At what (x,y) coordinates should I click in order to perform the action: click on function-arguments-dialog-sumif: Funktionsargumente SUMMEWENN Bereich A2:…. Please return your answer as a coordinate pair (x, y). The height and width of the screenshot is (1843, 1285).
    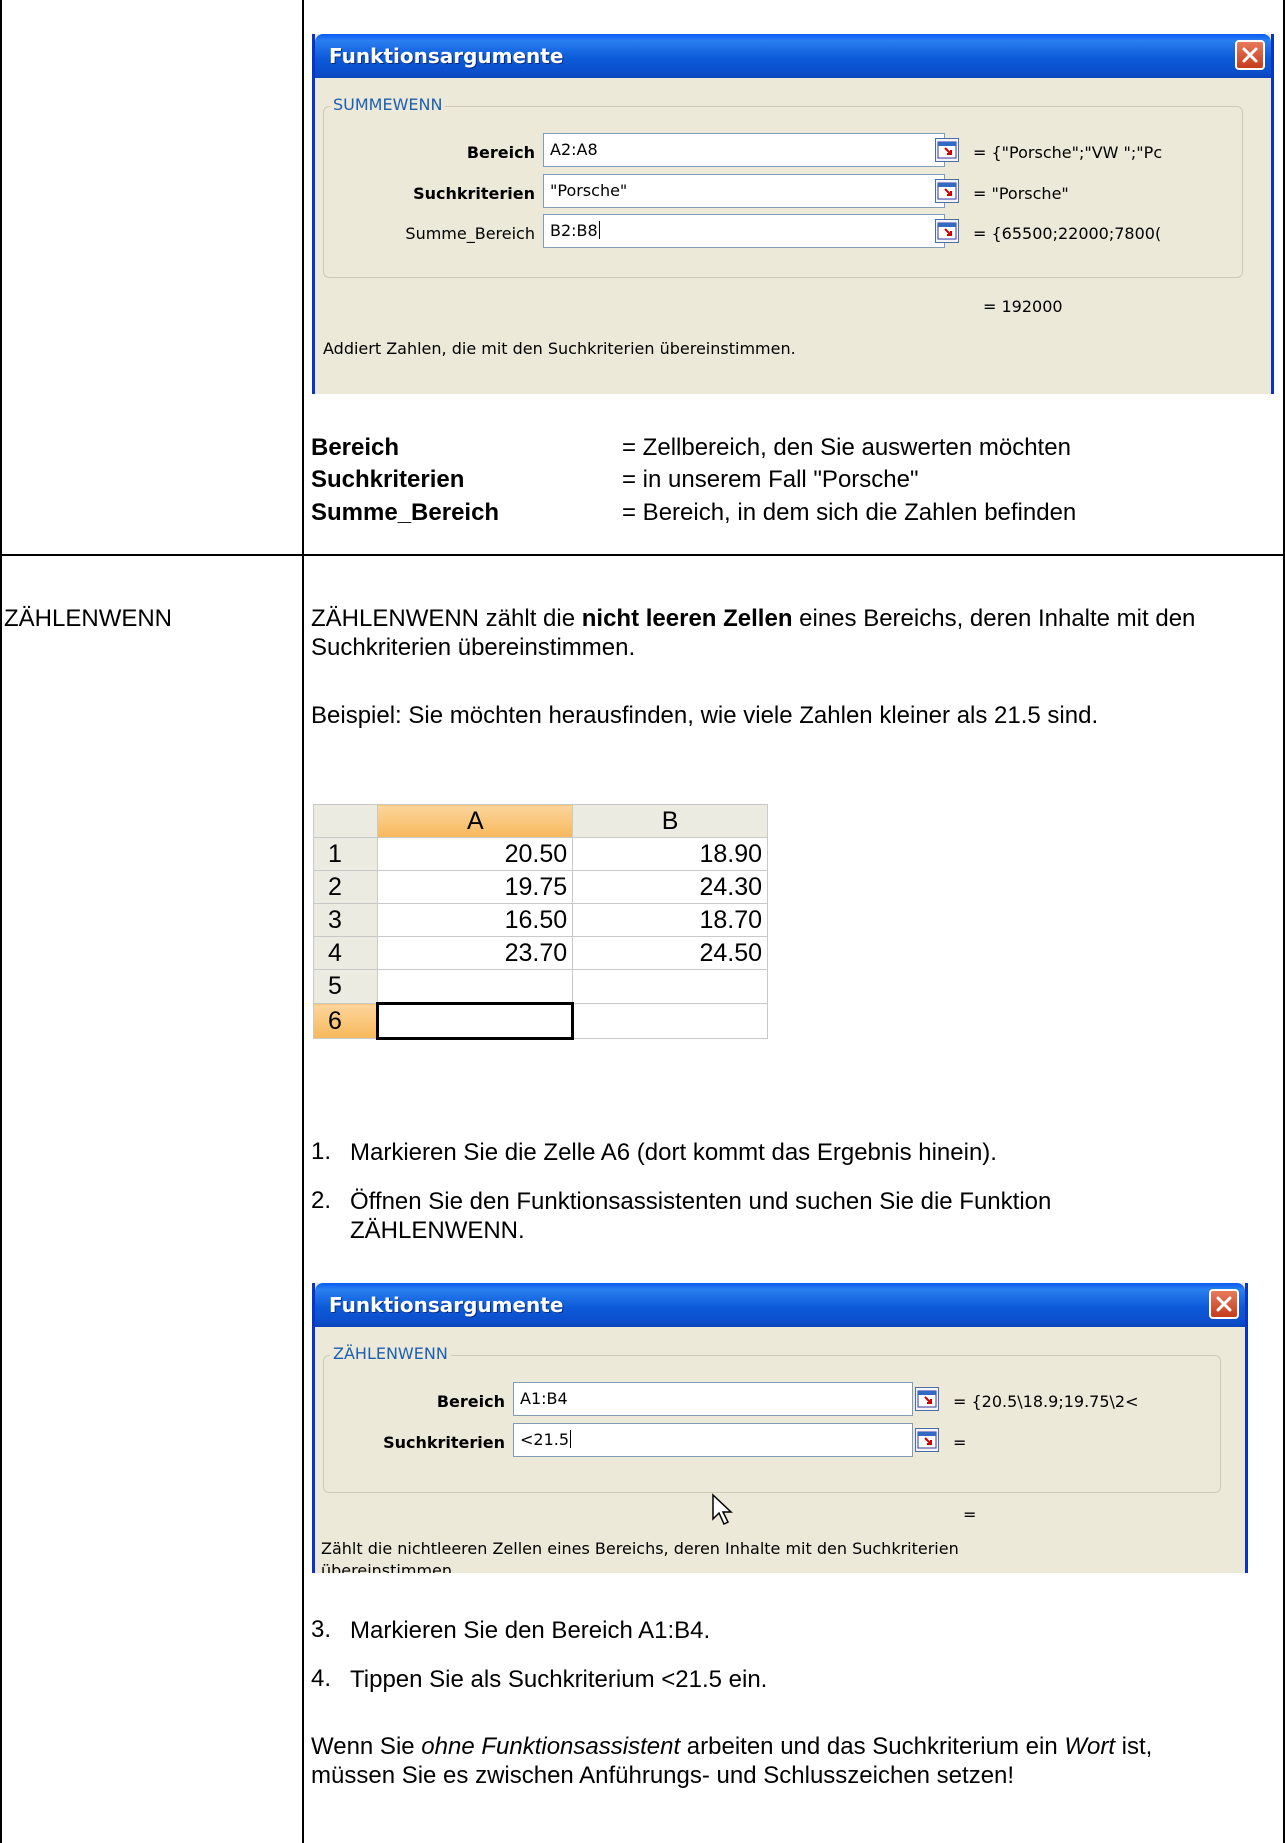
    Looking at the image, I should click on (793, 214).